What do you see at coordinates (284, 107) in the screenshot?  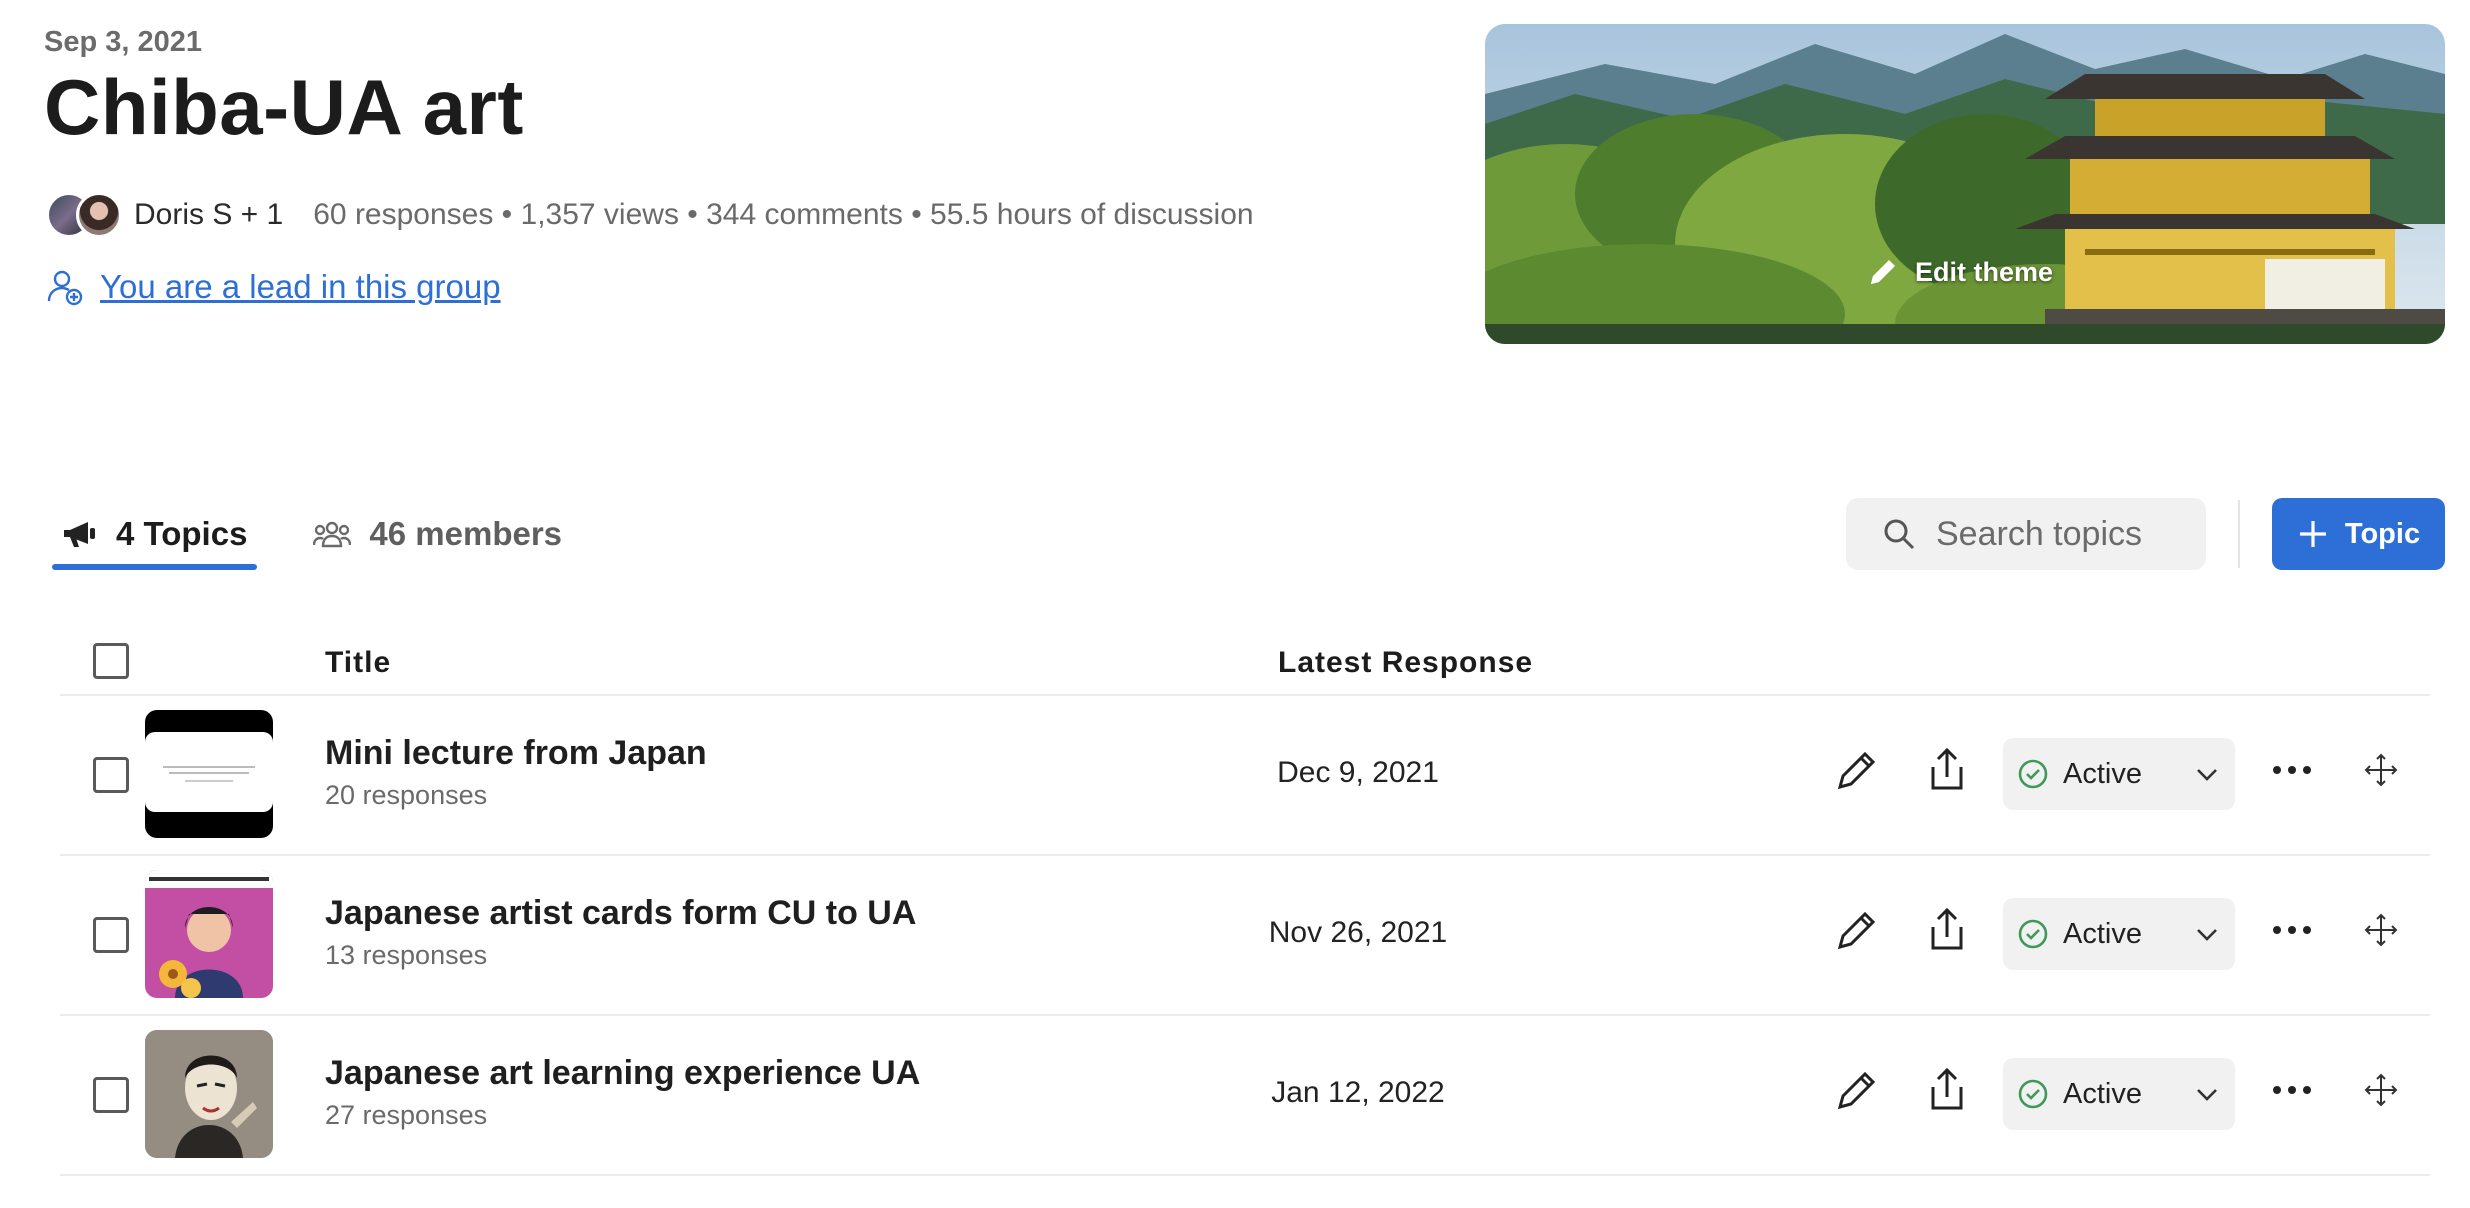 I see `page-title: Chiba-UA art` at bounding box center [284, 107].